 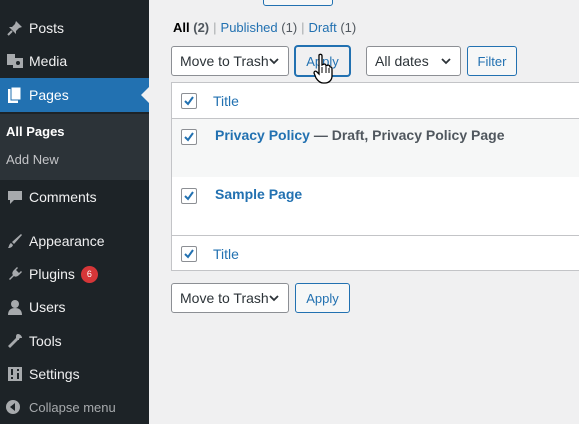 What do you see at coordinates (191, 27) in the screenshot?
I see `filter-all-link: All (2)` at bounding box center [191, 27].